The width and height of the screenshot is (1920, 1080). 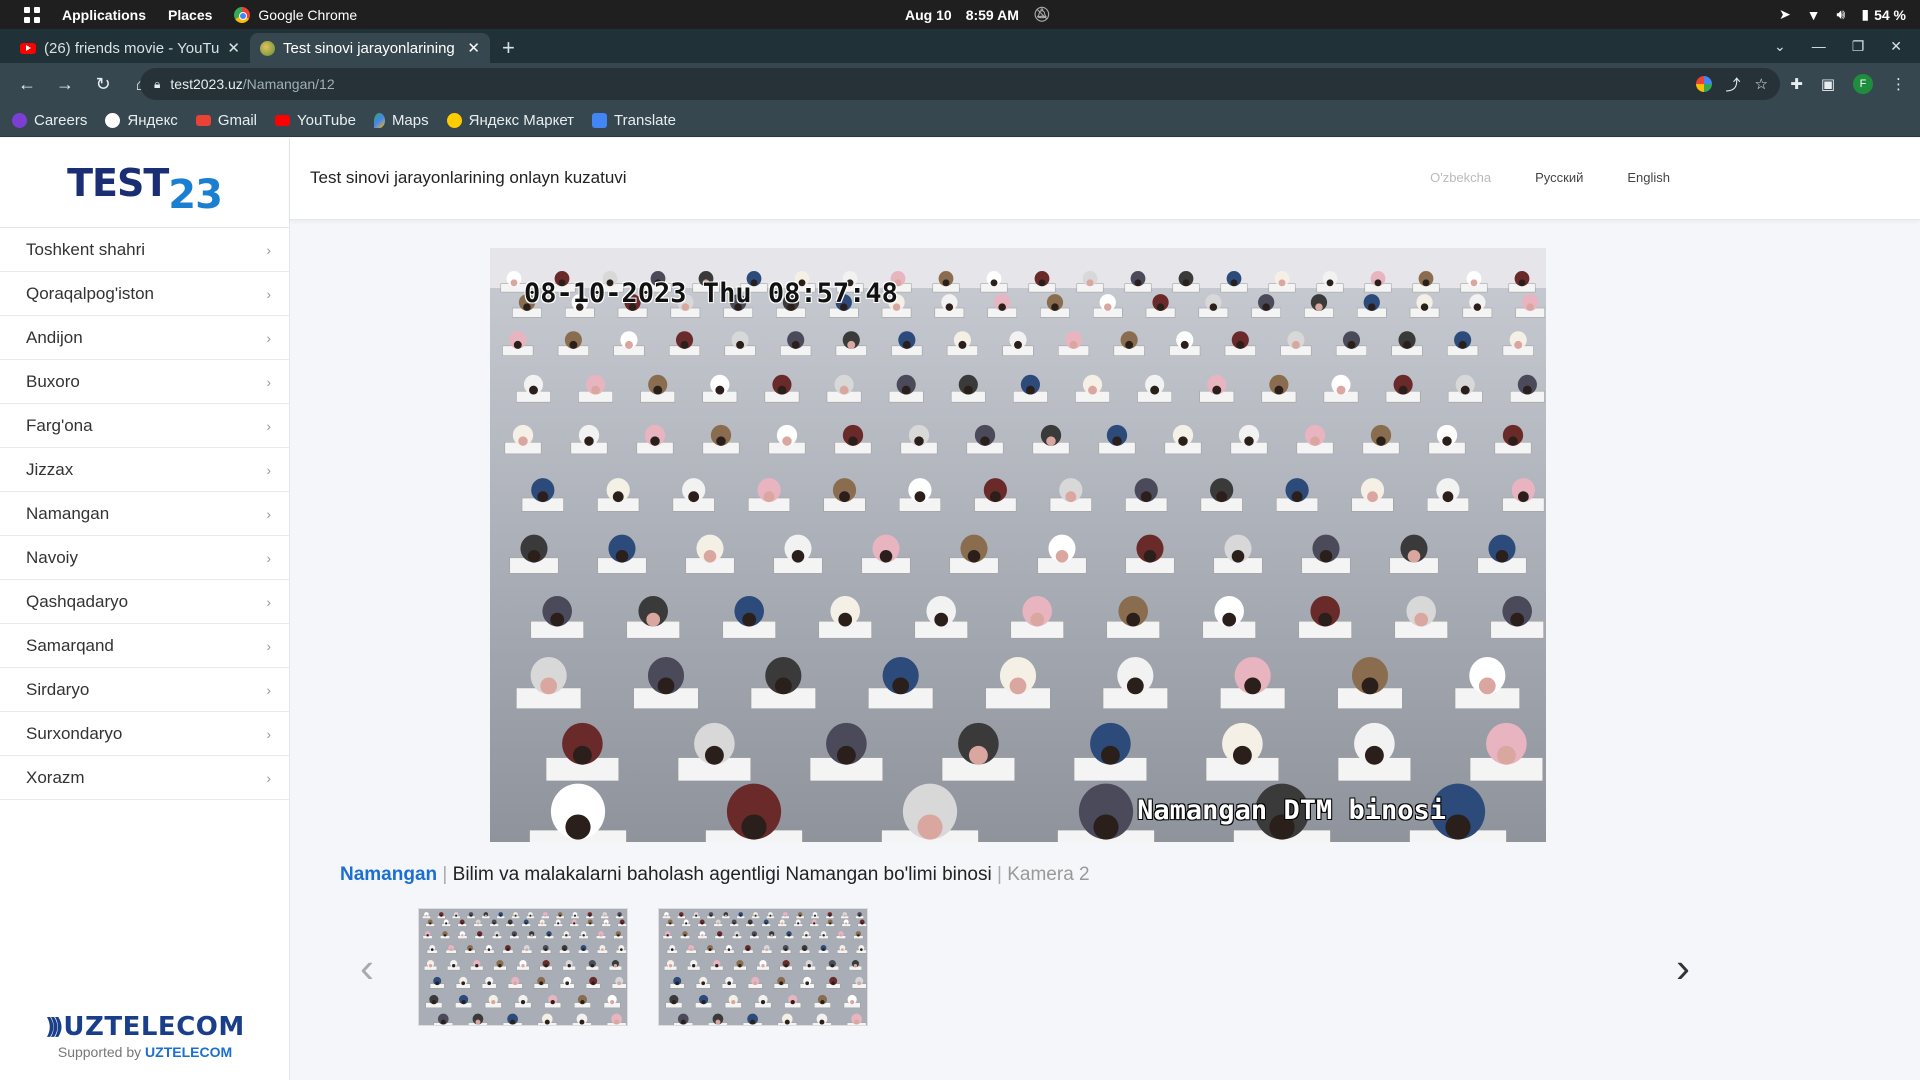 What do you see at coordinates (1683, 968) in the screenshot?
I see `carousel-next-icon: ›` at bounding box center [1683, 968].